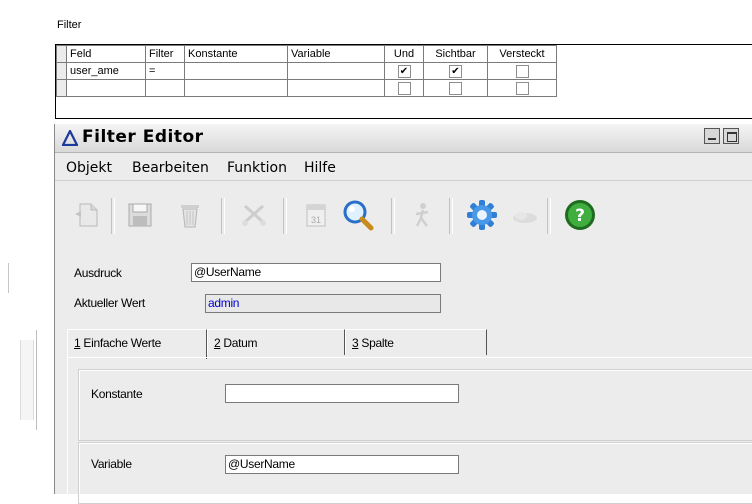  I want to click on cell-sichtbar, so click(455, 88).